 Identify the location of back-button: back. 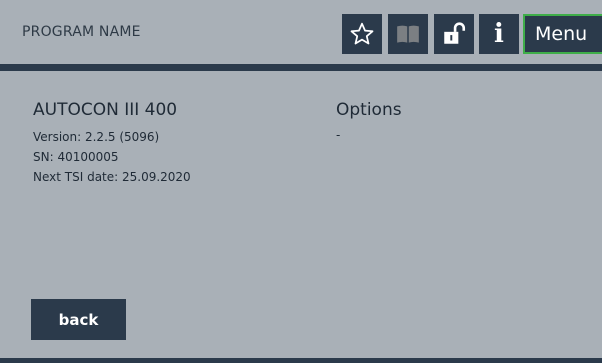
(78, 319).